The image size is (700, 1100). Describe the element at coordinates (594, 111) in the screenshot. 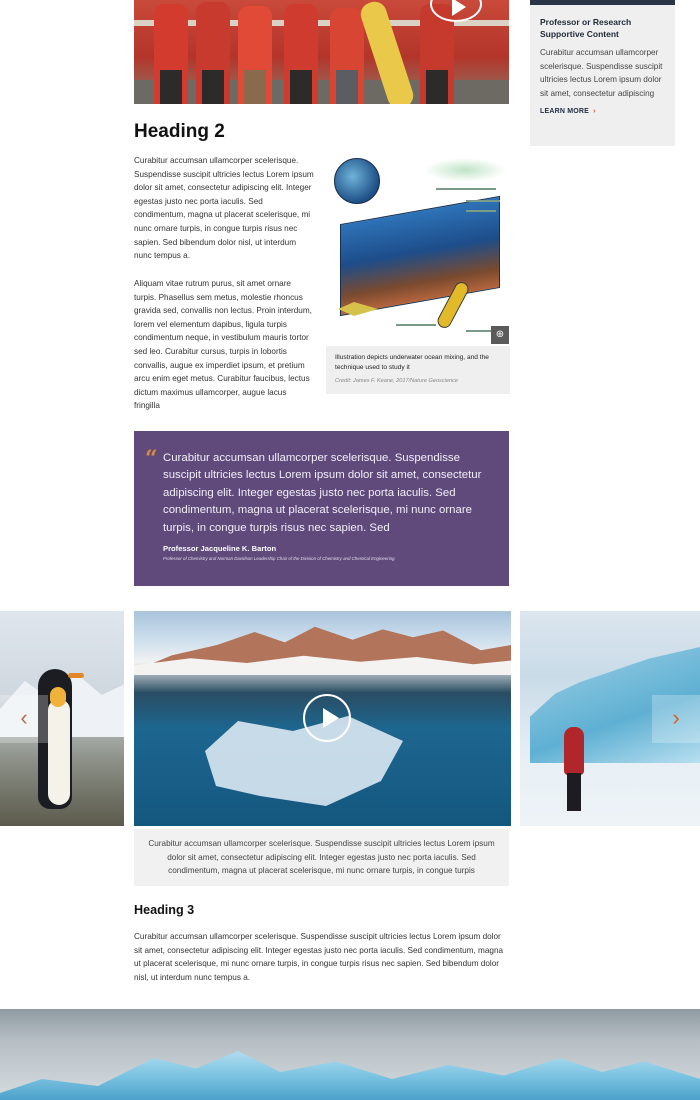

I see `chevron-right-icon: ›` at that location.